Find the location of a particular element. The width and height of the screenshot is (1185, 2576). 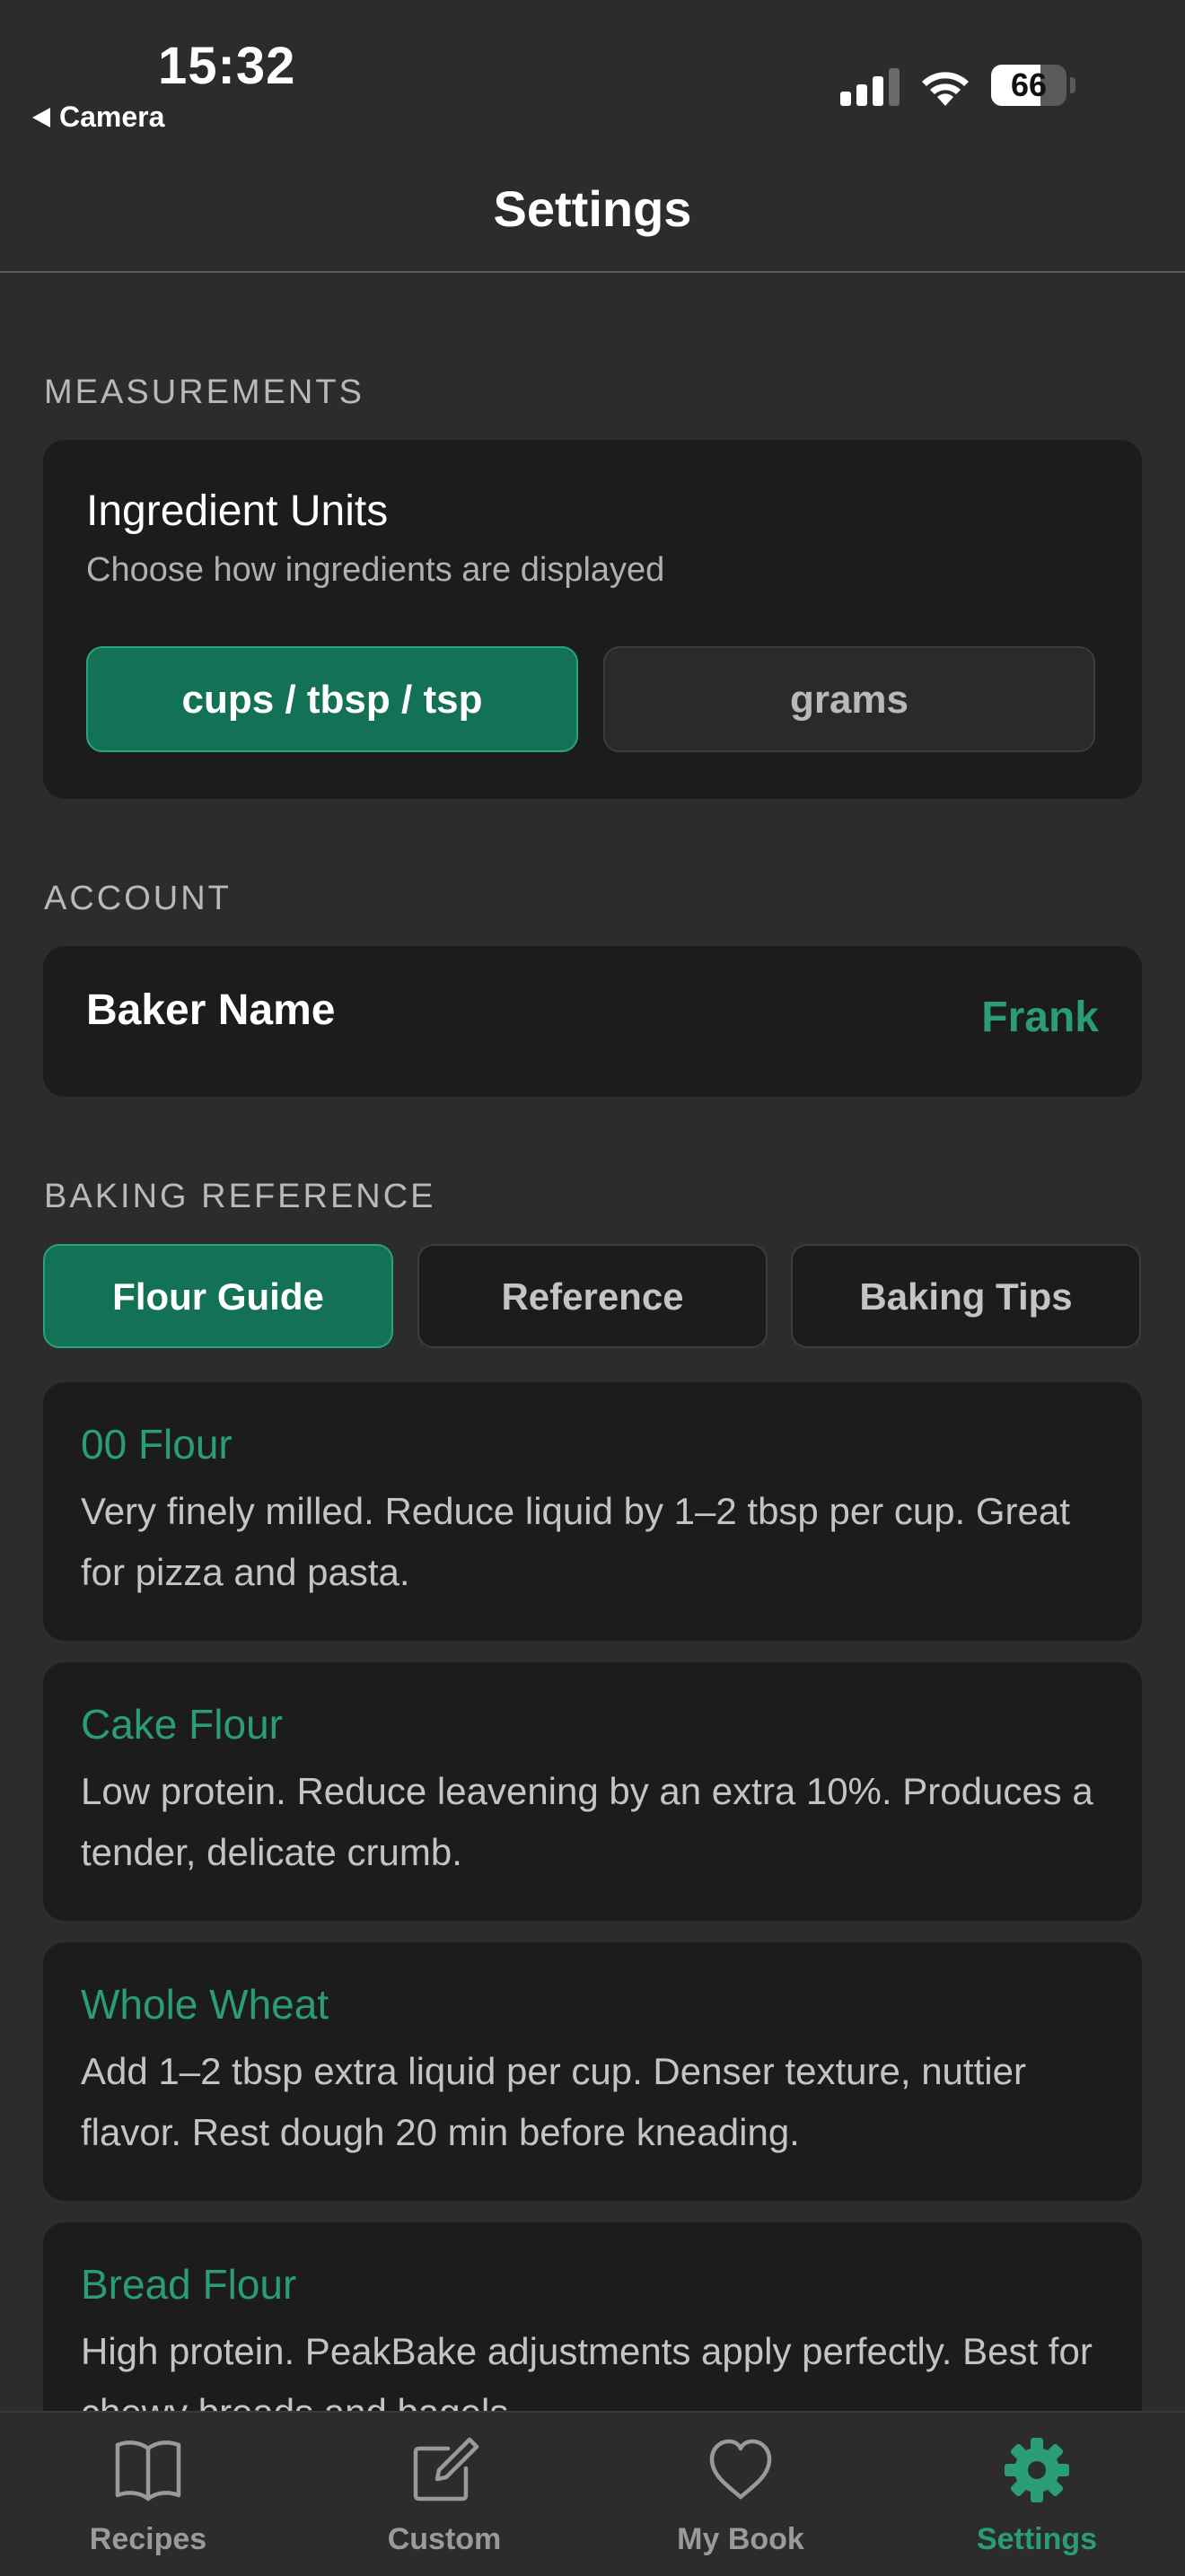

signal-icon is located at coordinates (870, 87).